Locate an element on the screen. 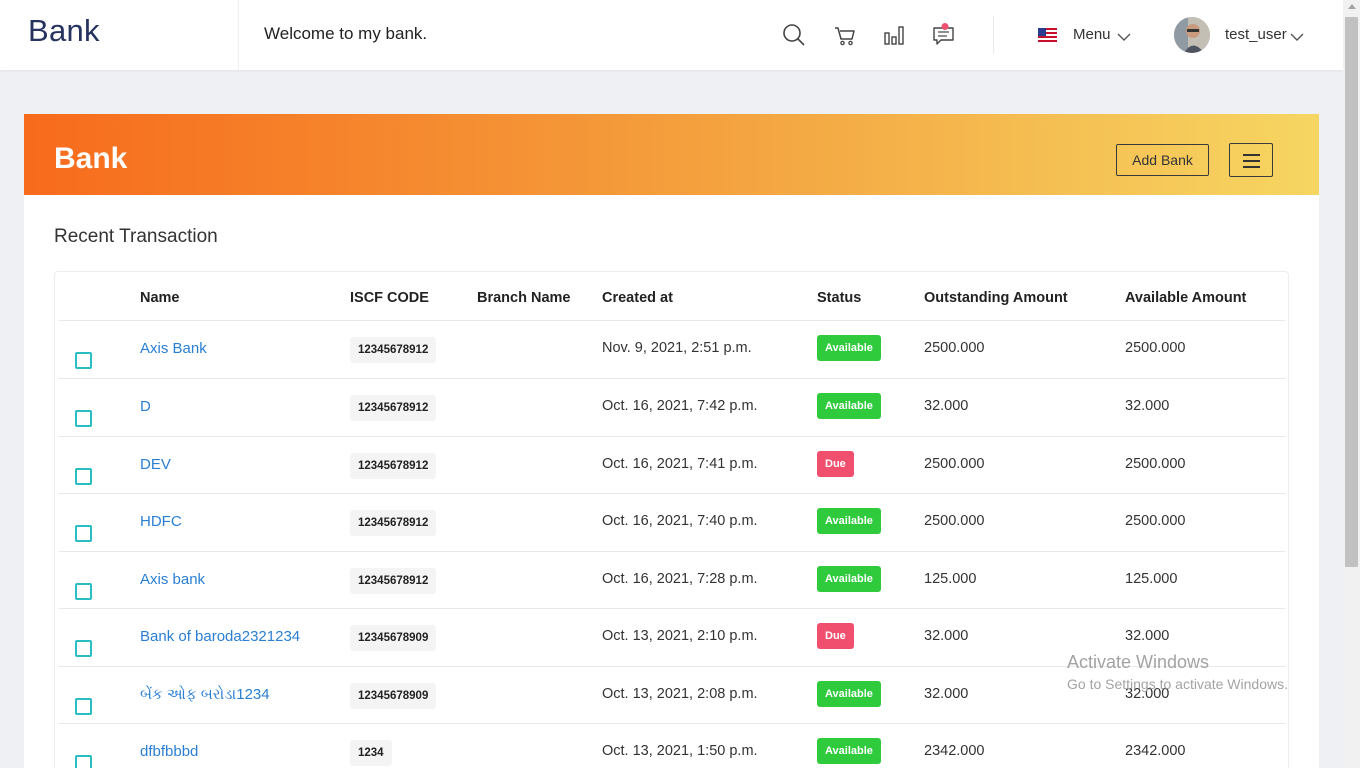 The height and width of the screenshot is (768, 1360). column-header-branch: Branch Name is located at coordinates (524, 298).